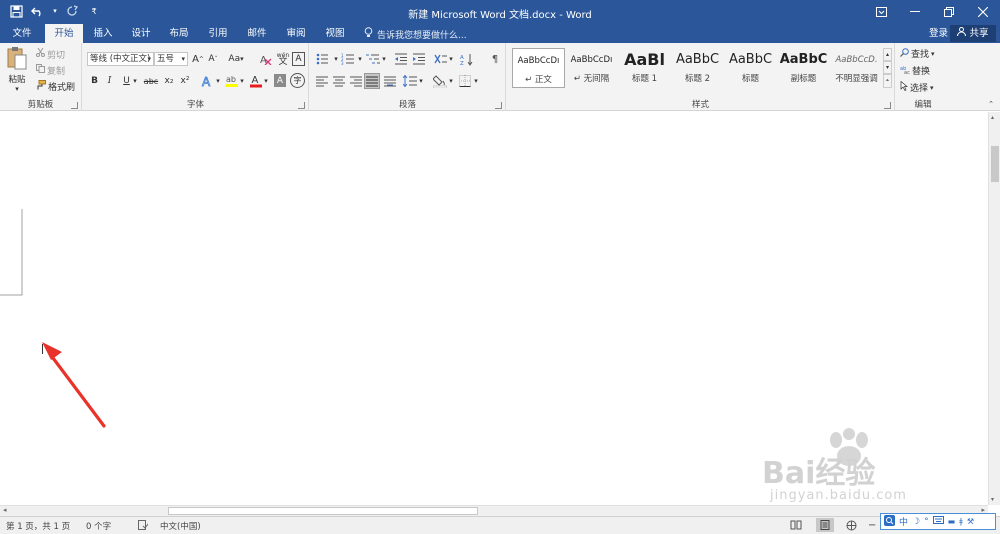 The width and height of the screenshot is (1000, 534). Describe the element at coordinates (198, 59) in the screenshot. I see `grow-font-icon: A ^` at that location.